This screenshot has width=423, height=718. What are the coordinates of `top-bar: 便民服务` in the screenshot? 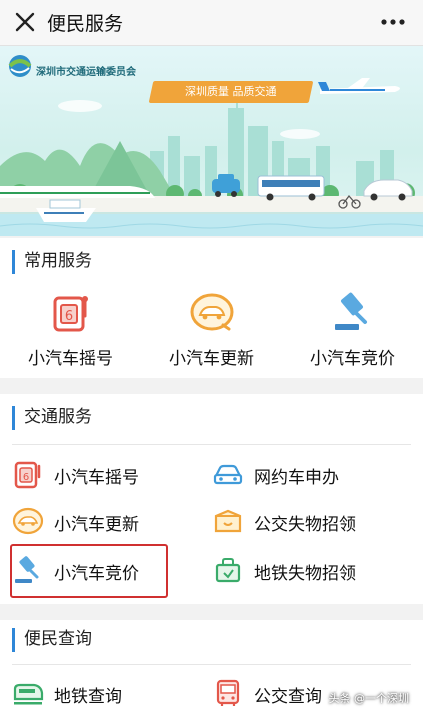 It's located at (211, 23).